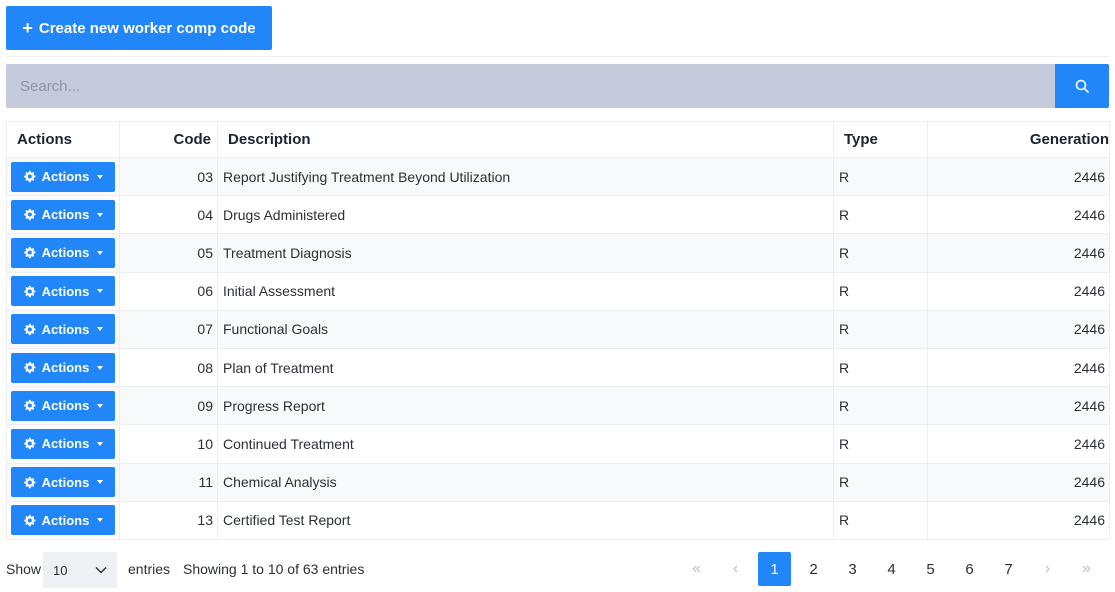 Image resolution: width=1115 pixels, height=592 pixels. What do you see at coordinates (735, 569) in the screenshot?
I see `prev-page-button: ‹` at bounding box center [735, 569].